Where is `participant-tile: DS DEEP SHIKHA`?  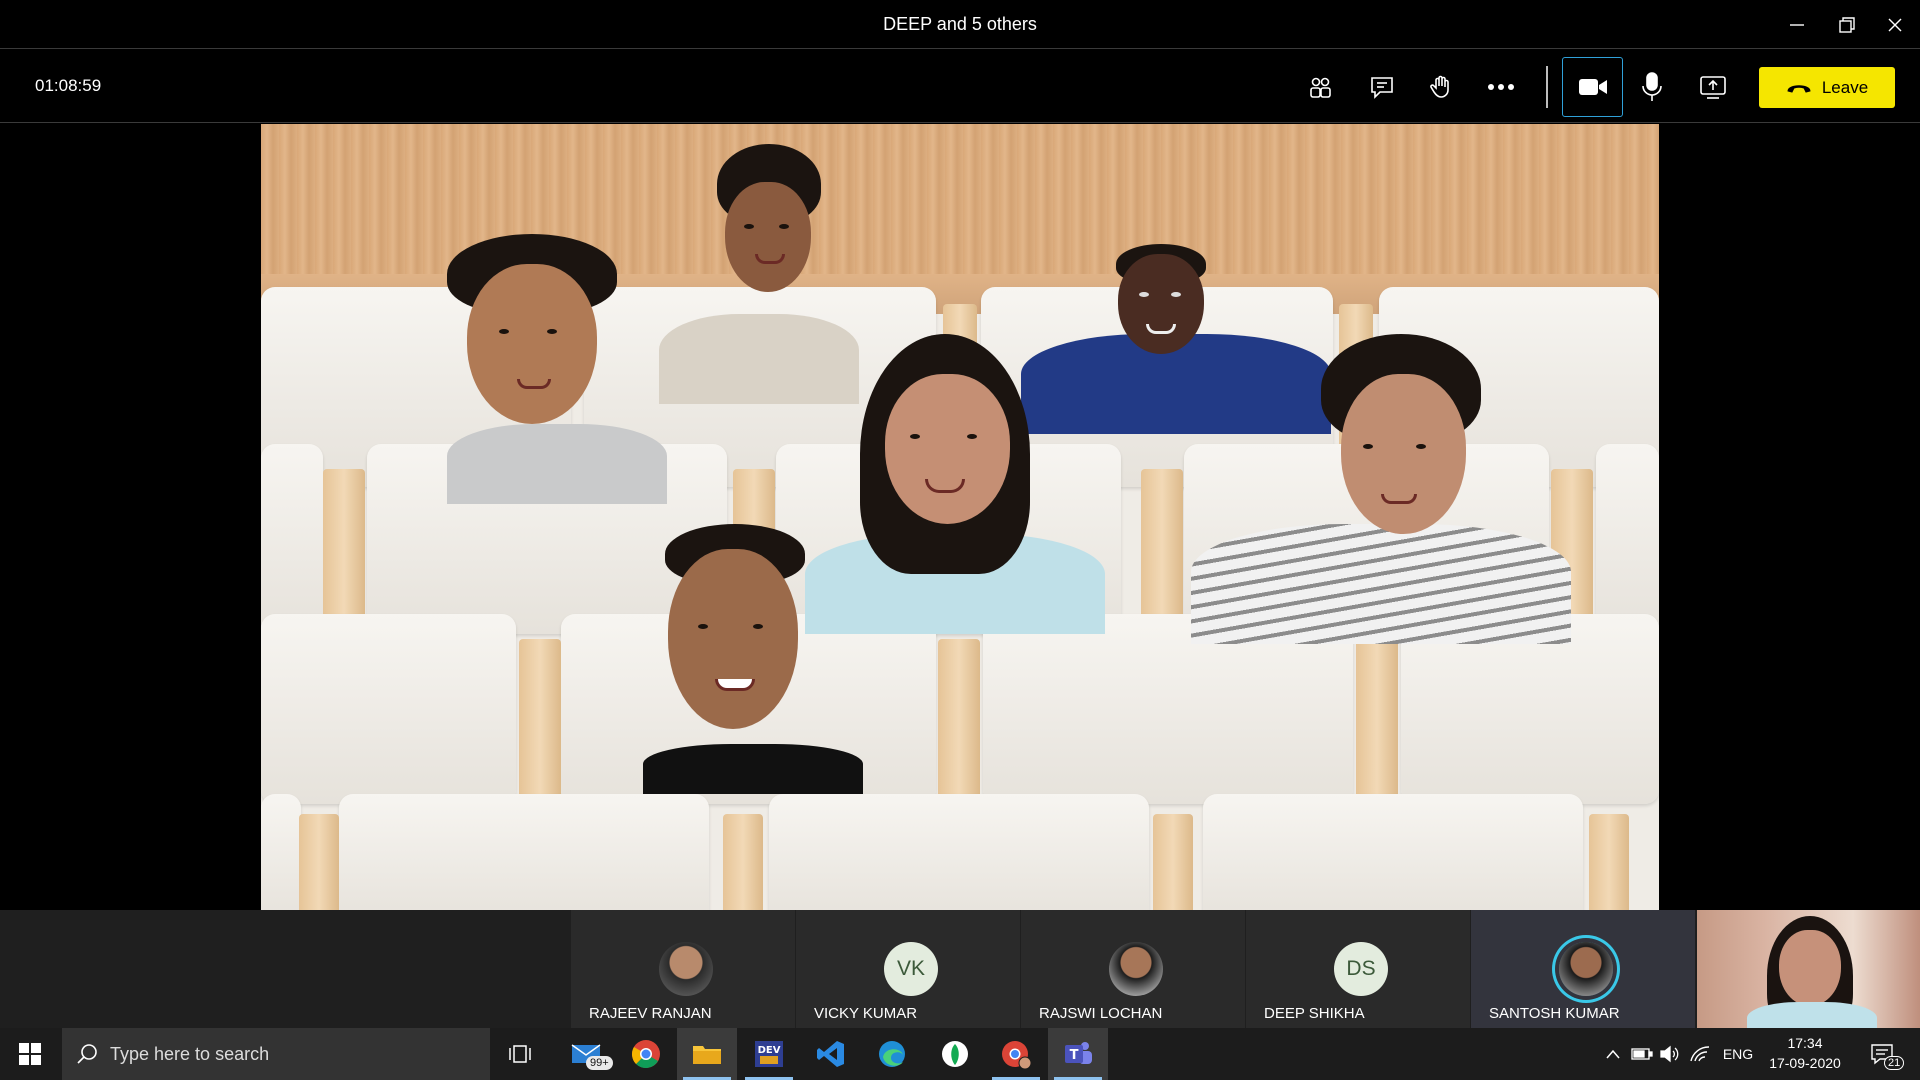 participant-tile: DS DEEP SHIKHA is located at coordinates (1358, 969).